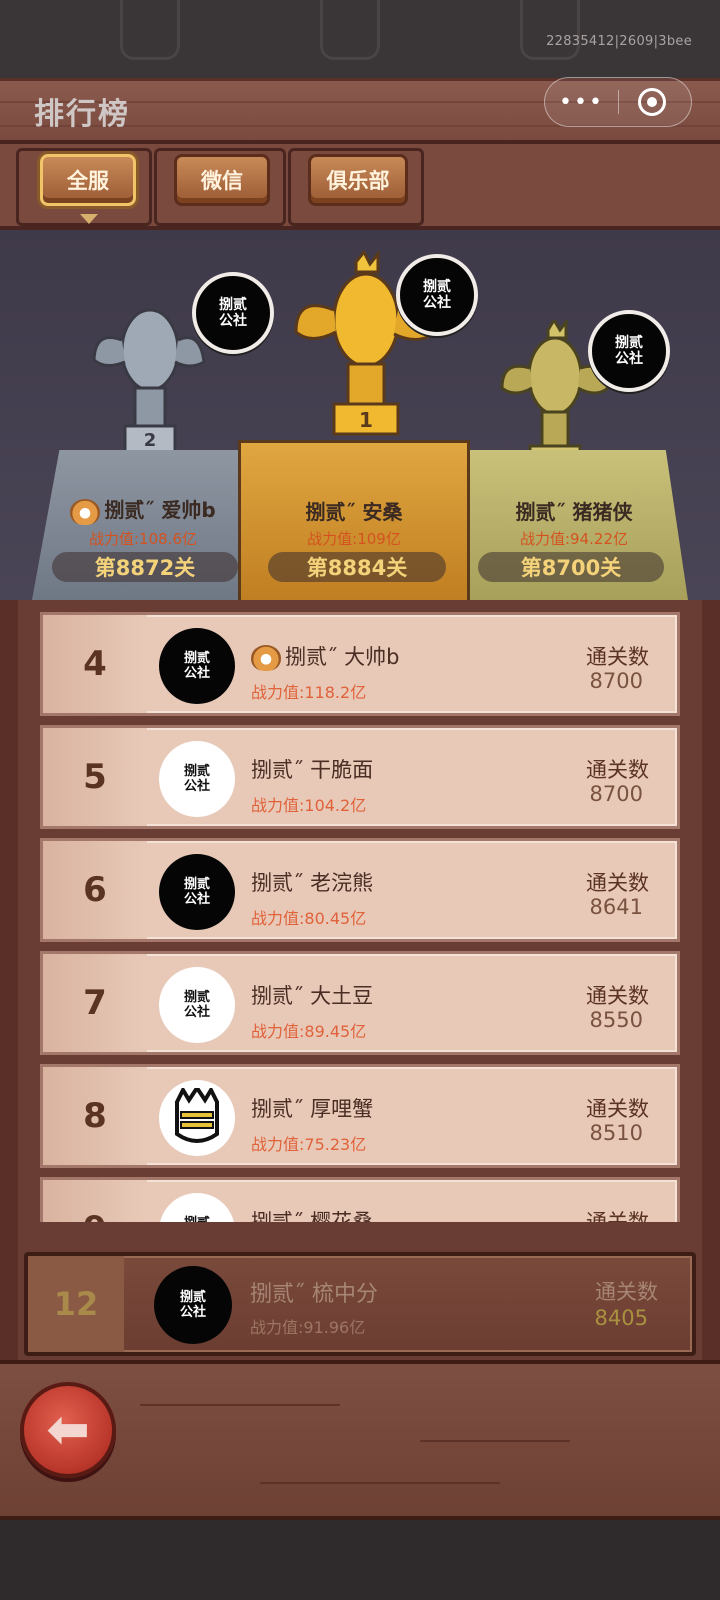  What do you see at coordinates (309, 1144) in the screenshot?
I see `player-power: 战力值:75.23亿` at bounding box center [309, 1144].